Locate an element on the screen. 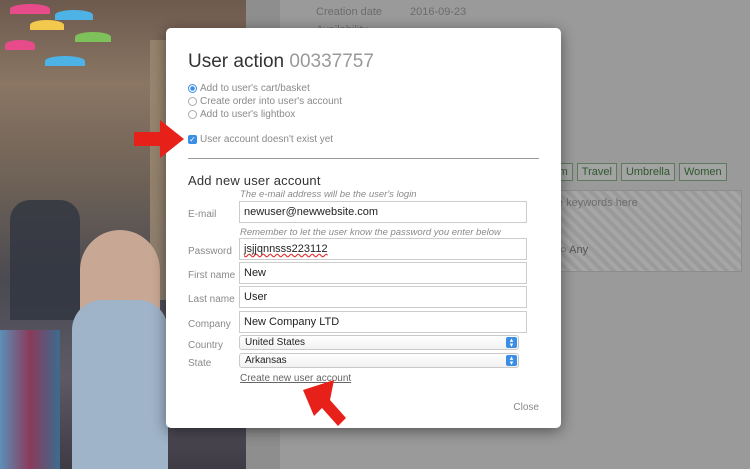  radio-label: Add to user's lightbox is located at coordinates (248, 114).